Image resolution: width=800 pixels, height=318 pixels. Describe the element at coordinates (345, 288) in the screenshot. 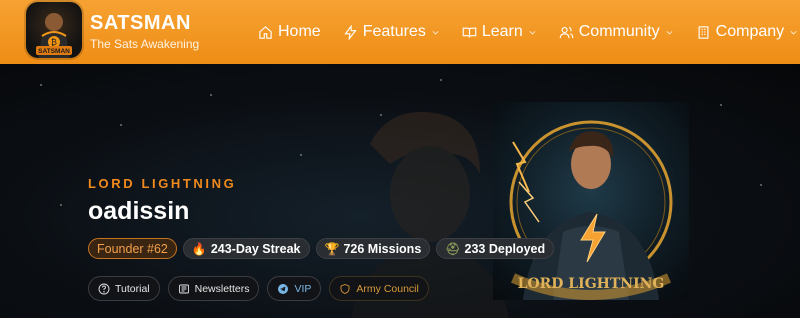

I see `shield-icon` at that location.